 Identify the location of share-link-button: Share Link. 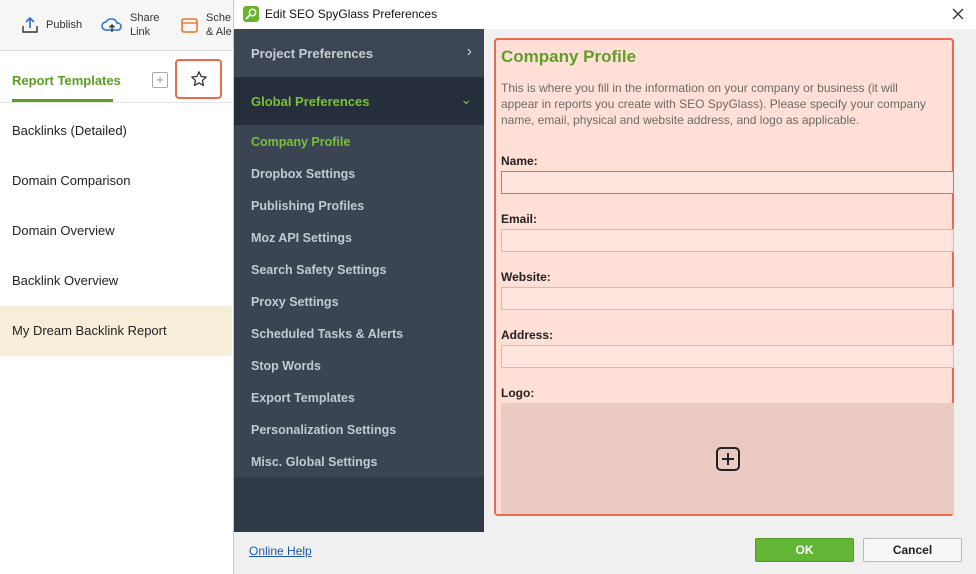
(129, 25).